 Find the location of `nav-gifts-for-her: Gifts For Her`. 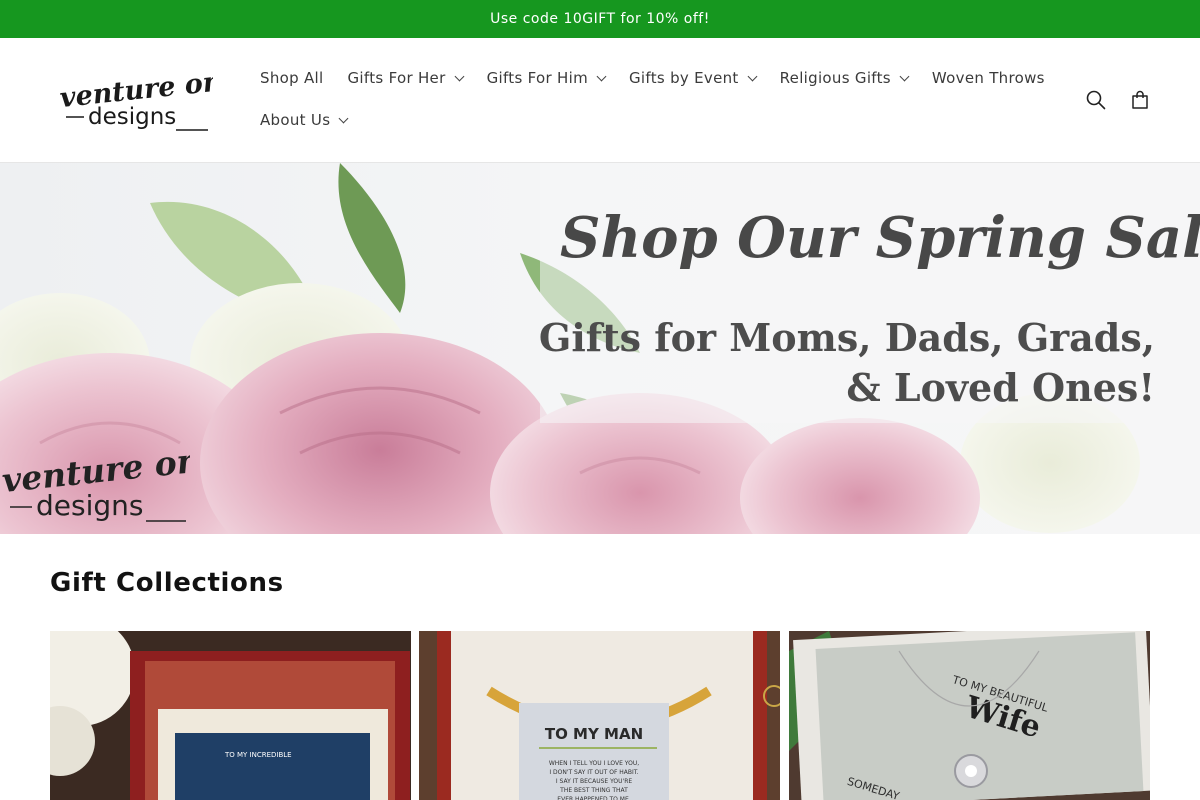

nav-gifts-for-her: Gifts For Her is located at coordinates (405, 78).